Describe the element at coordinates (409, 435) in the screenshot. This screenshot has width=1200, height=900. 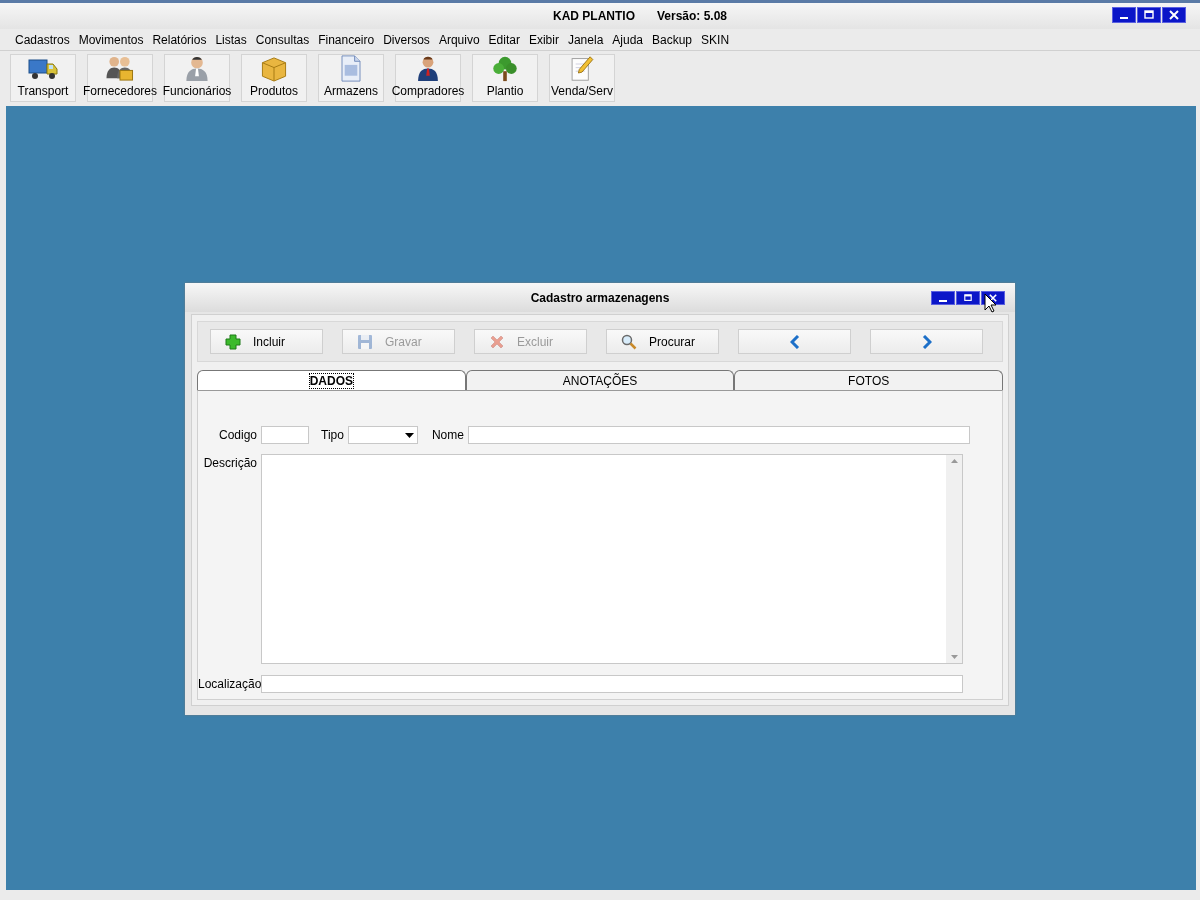
I see `caret-icon` at that location.